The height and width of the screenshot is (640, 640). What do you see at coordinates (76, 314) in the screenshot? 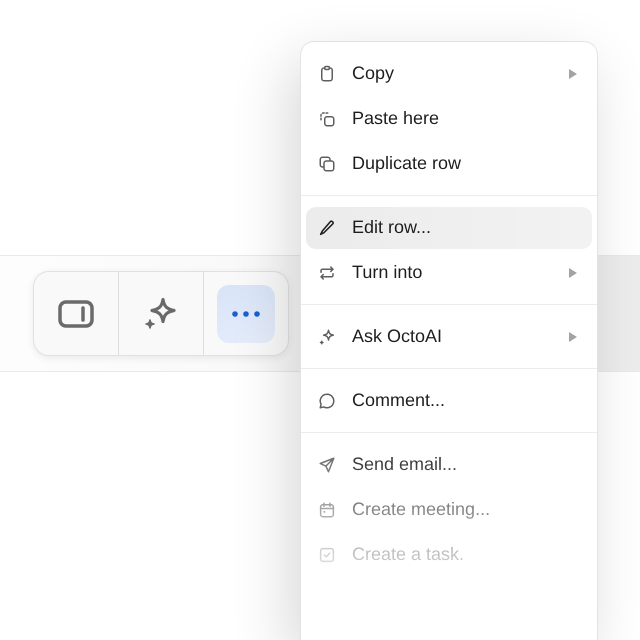
I see `panel-icon` at bounding box center [76, 314].